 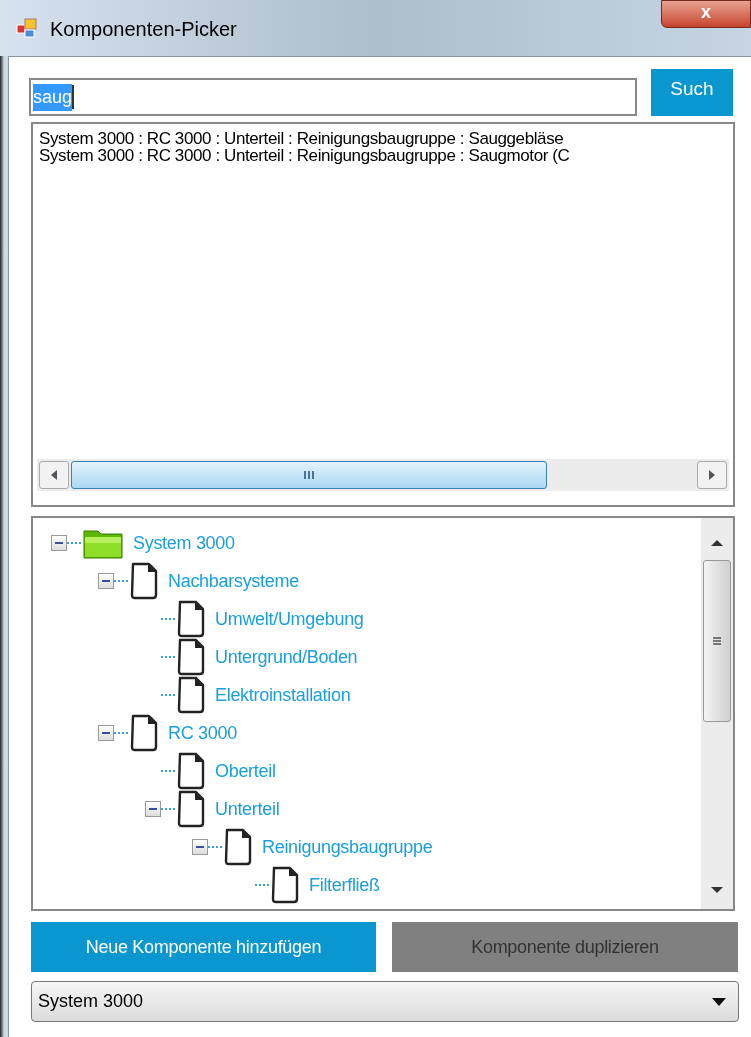 I want to click on horizontal-scrollbar, so click(x=383, y=475).